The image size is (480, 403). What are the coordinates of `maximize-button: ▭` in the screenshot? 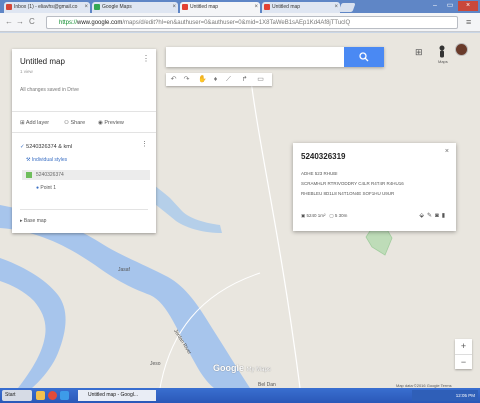 It's located at (450, 6).